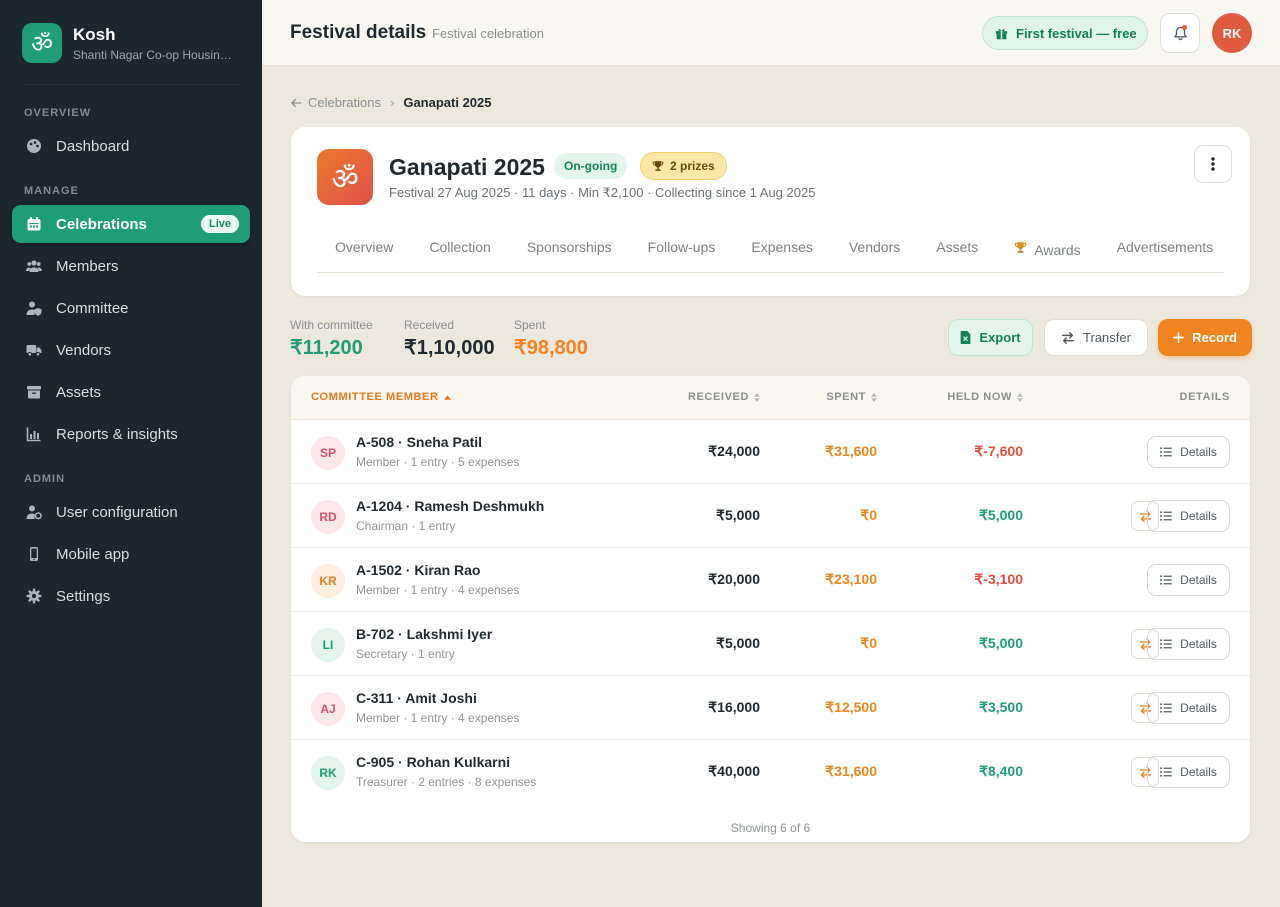 This screenshot has width=1280, height=907. I want to click on stat-value: ₹98,800, so click(551, 348).